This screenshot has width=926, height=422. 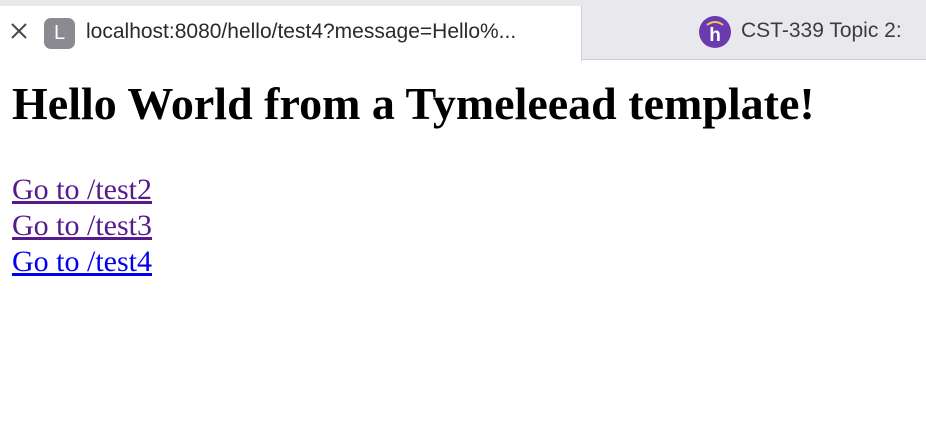 What do you see at coordinates (413, 103) in the screenshot?
I see `page-heading: Hello World from a Tymeleead template!` at bounding box center [413, 103].